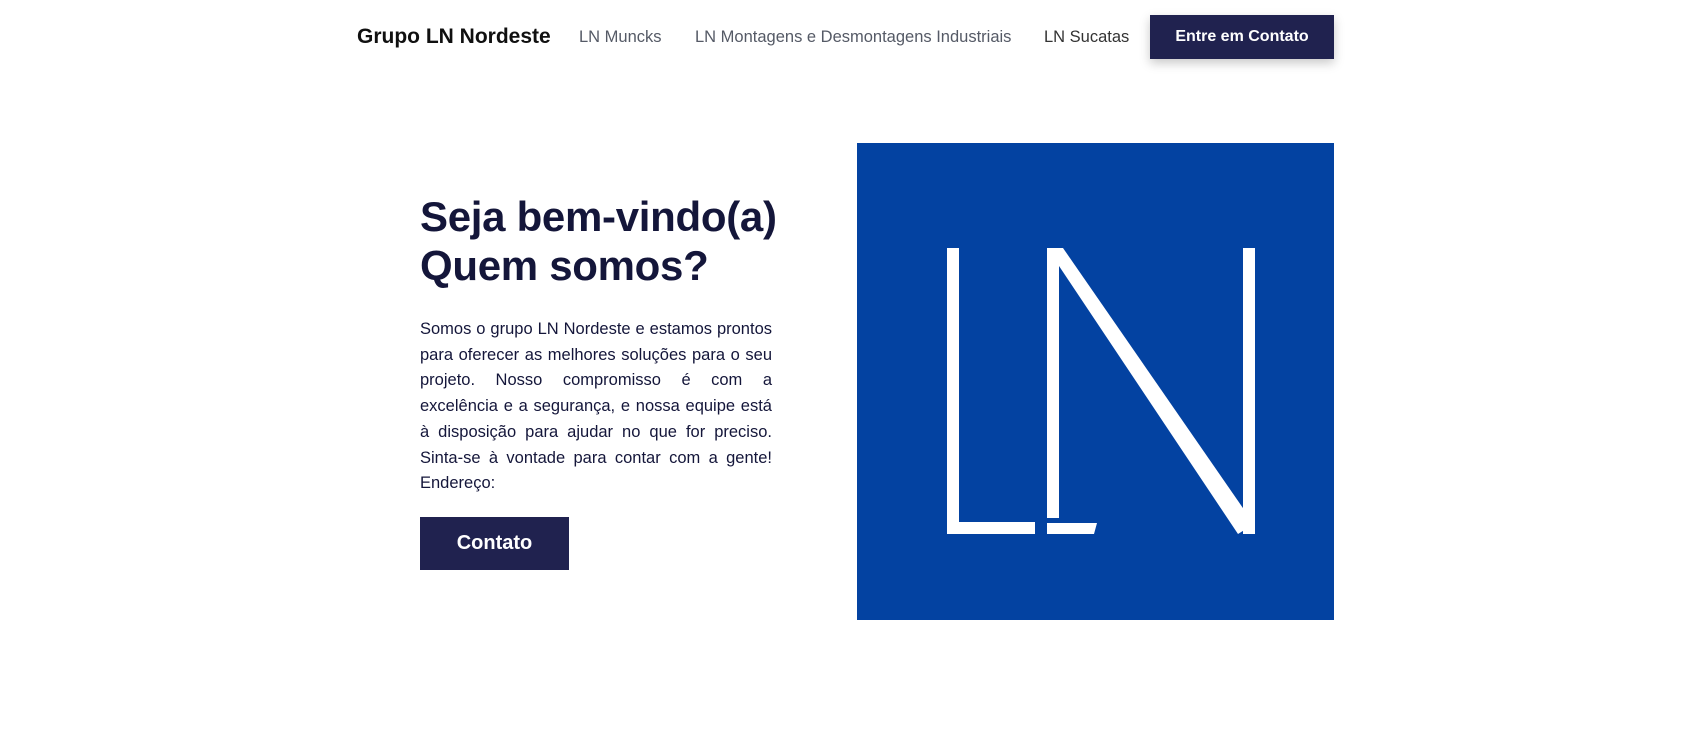 This screenshot has height=732, width=1688. I want to click on hero-title-line-2: Quem somos?, so click(564, 265).